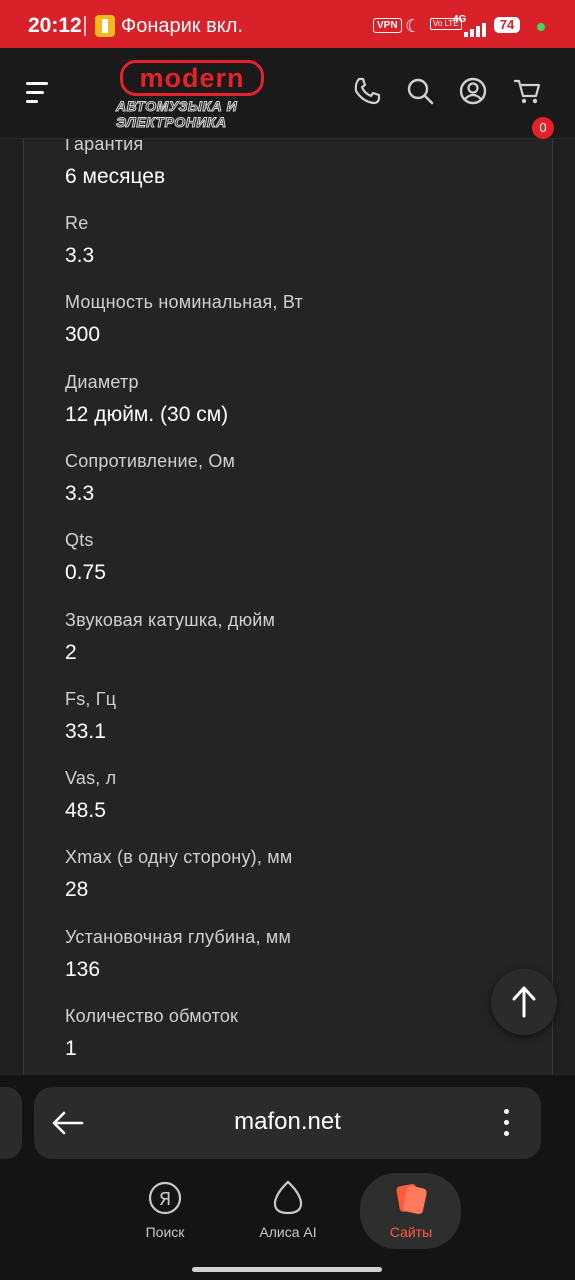 The image size is (575, 1280). Describe the element at coordinates (104, 146) in the screenshot. I see `spec-label: Гарантия` at that location.